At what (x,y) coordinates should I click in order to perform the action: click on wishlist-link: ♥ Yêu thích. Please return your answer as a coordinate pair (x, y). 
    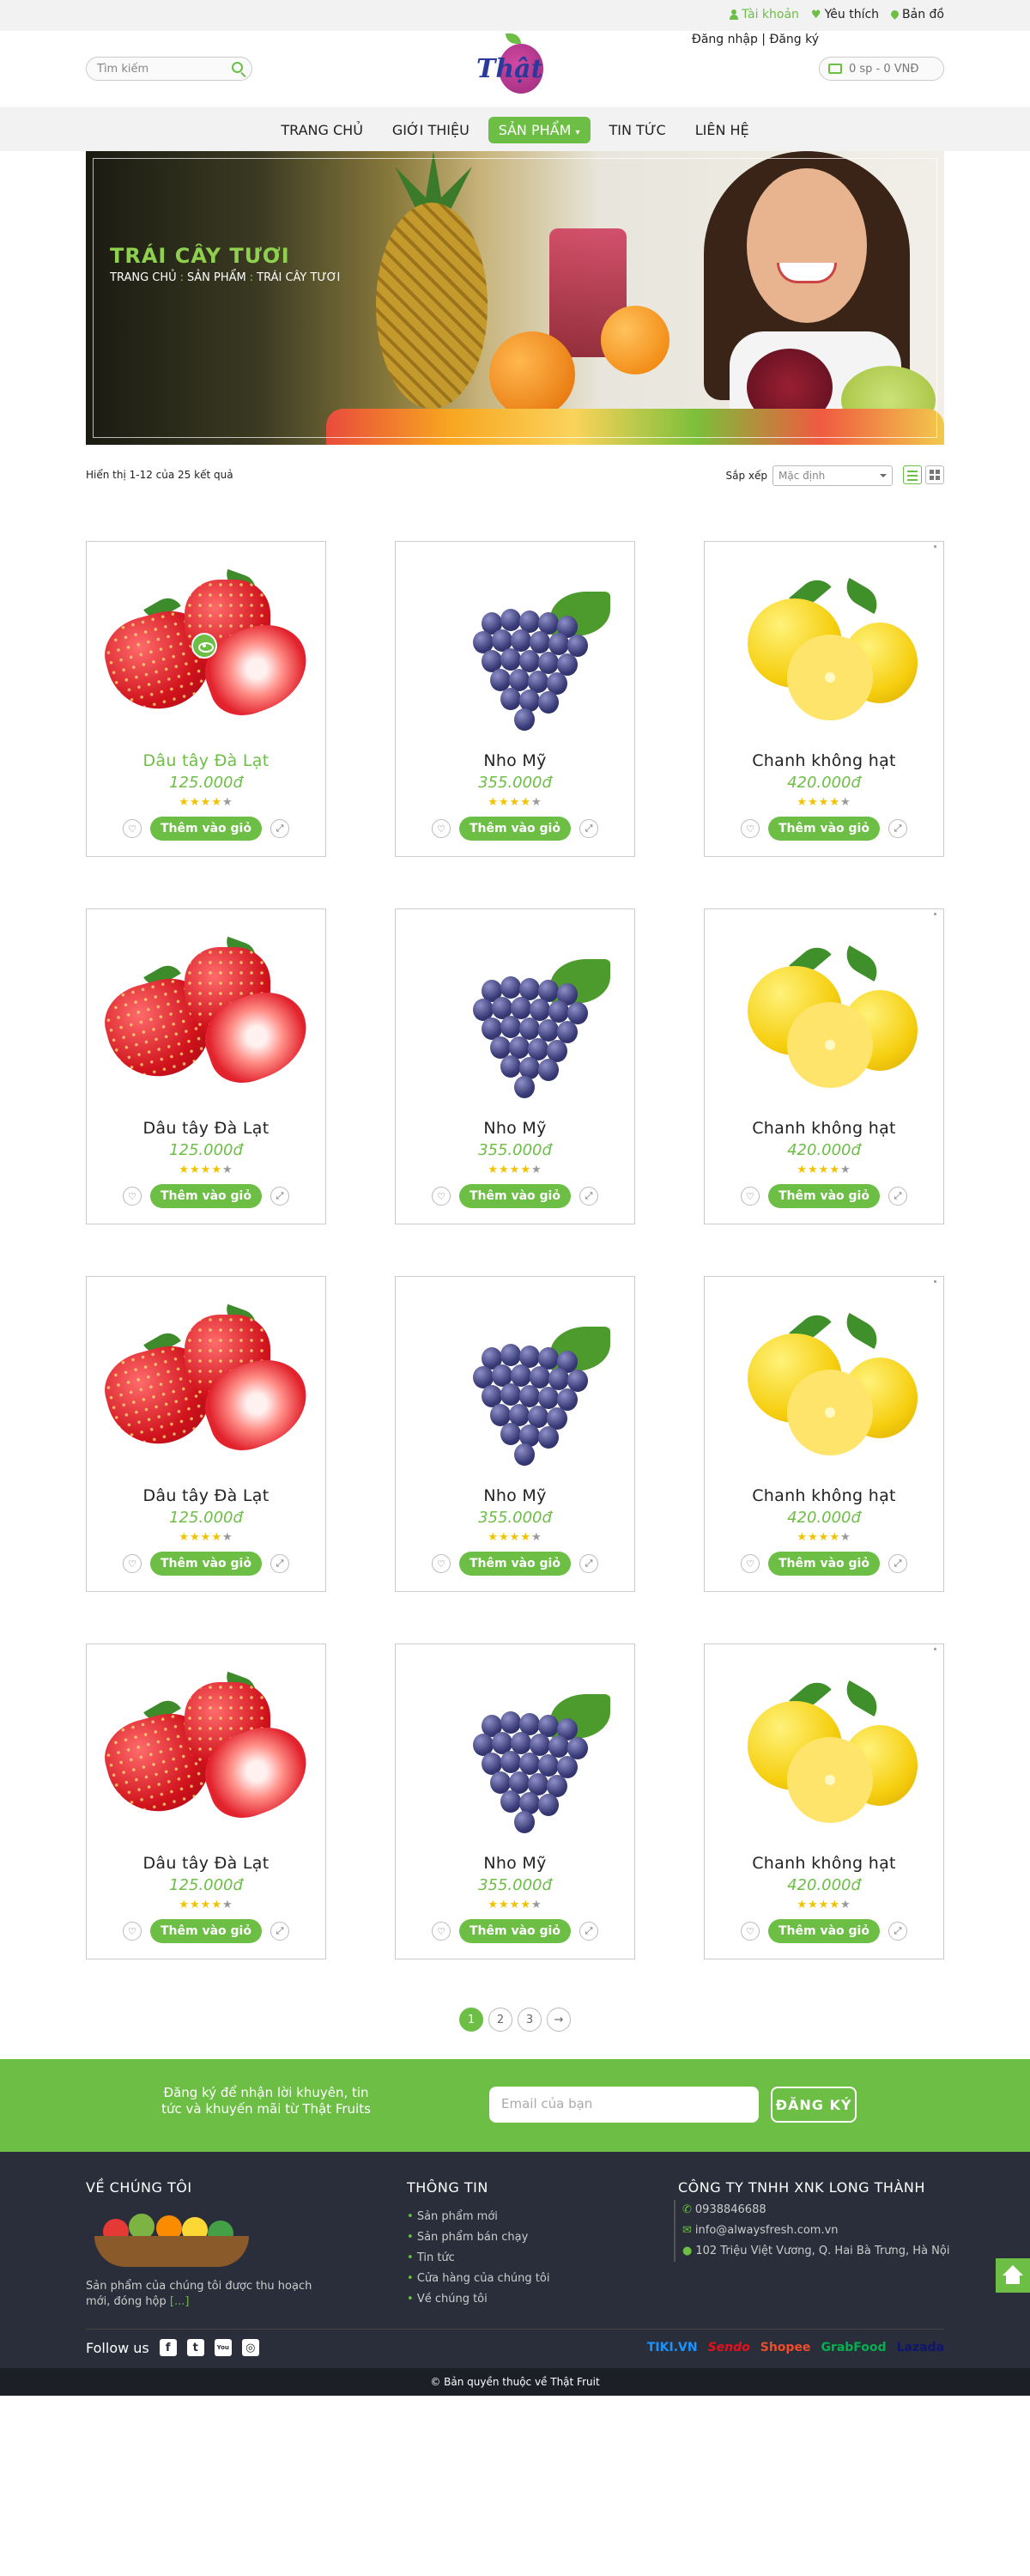
    Looking at the image, I should click on (845, 15).